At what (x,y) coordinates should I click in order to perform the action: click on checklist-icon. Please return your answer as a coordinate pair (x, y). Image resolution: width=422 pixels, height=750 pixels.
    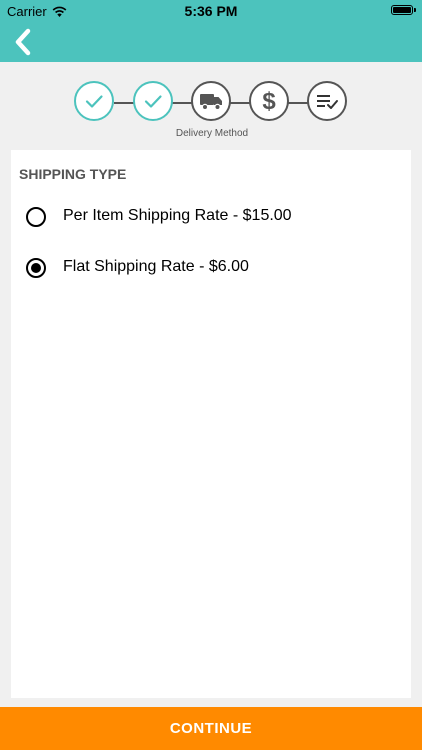
    Looking at the image, I should click on (327, 102).